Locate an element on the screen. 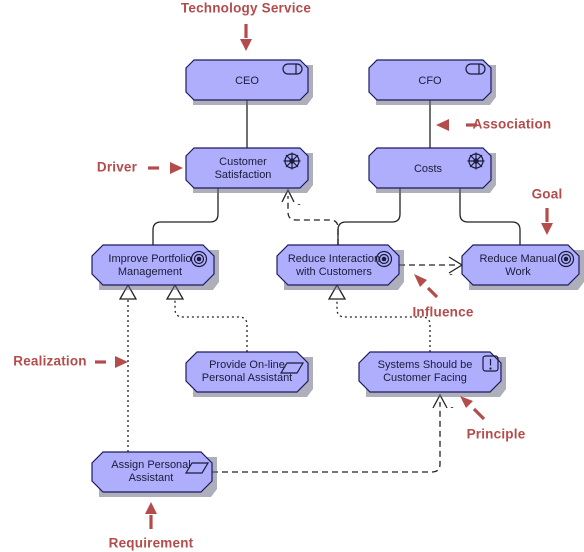  edge-sign-reduce-manual-work: - is located at coordinates (450, 275).